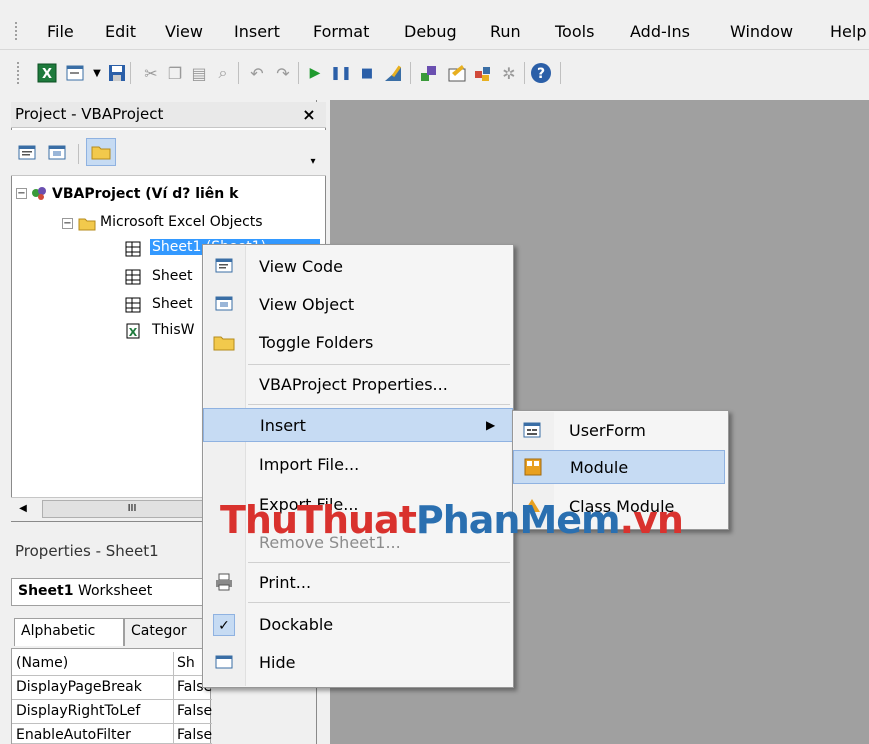 The width and height of the screenshot is (869, 744). What do you see at coordinates (151, 73) in the screenshot?
I see `cut-icon: ✂` at bounding box center [151, 73].